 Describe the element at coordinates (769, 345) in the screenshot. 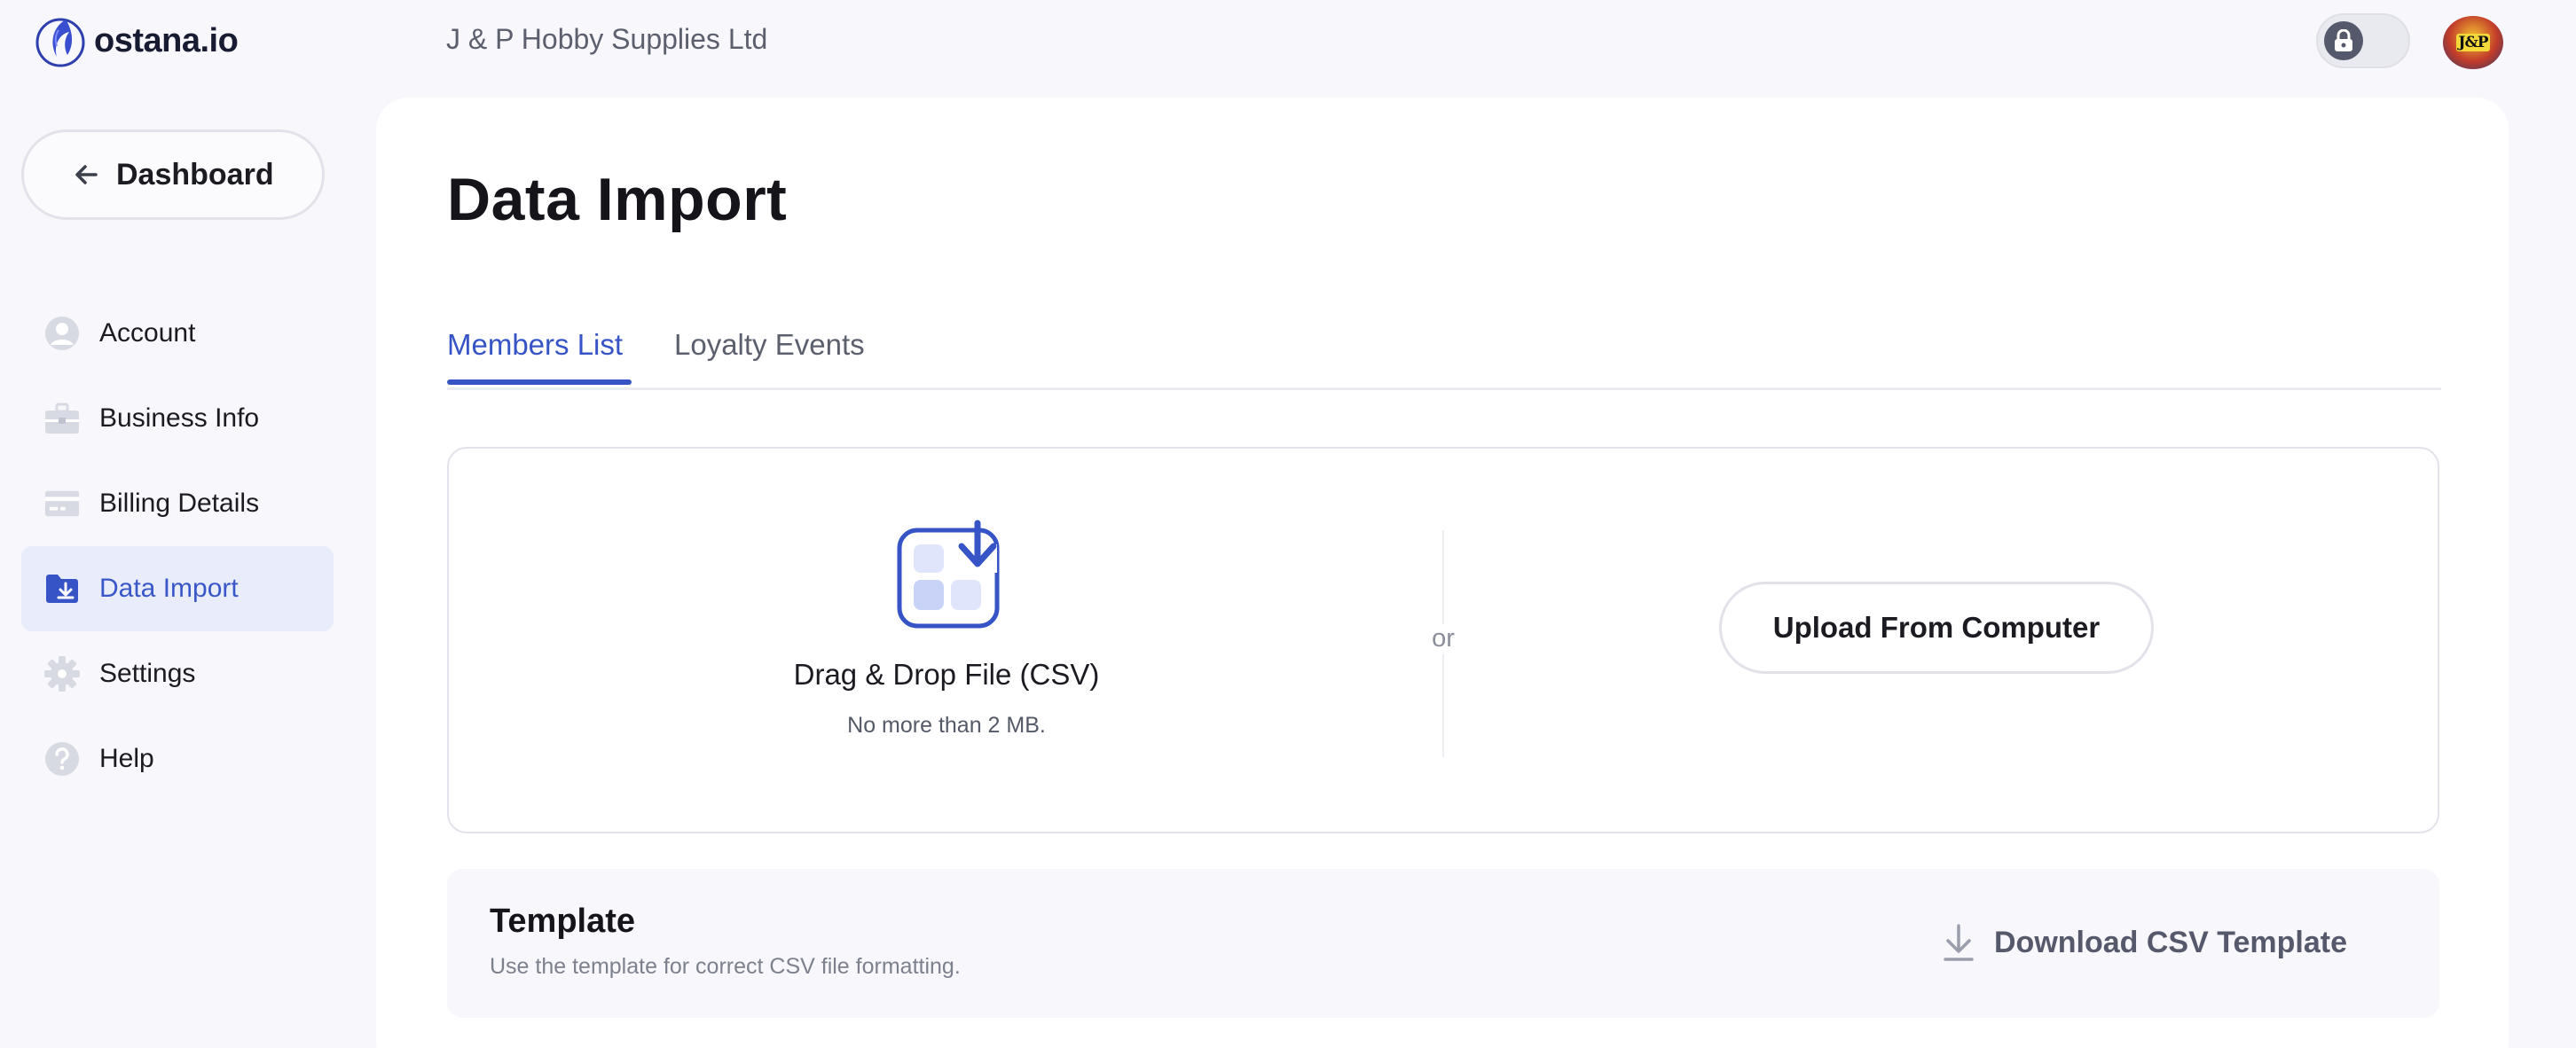

I see `tab-label: Loyalty Events` at that location.